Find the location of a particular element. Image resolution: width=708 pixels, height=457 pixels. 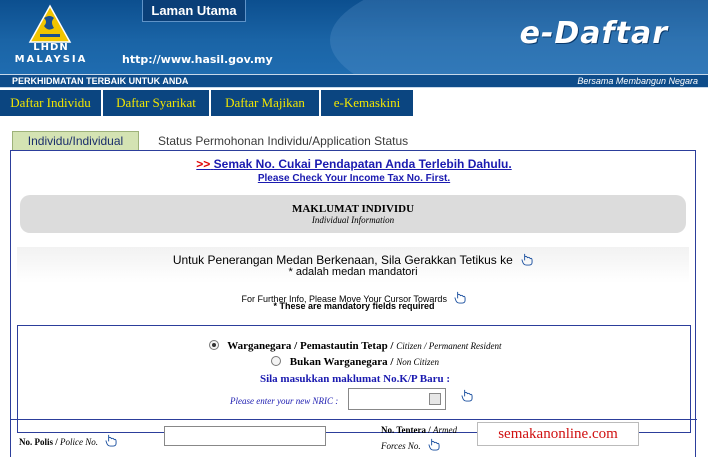

nric-prompt: Sila masukkan maklumat No.K/P Baru : is located at coordinates (355, 379).